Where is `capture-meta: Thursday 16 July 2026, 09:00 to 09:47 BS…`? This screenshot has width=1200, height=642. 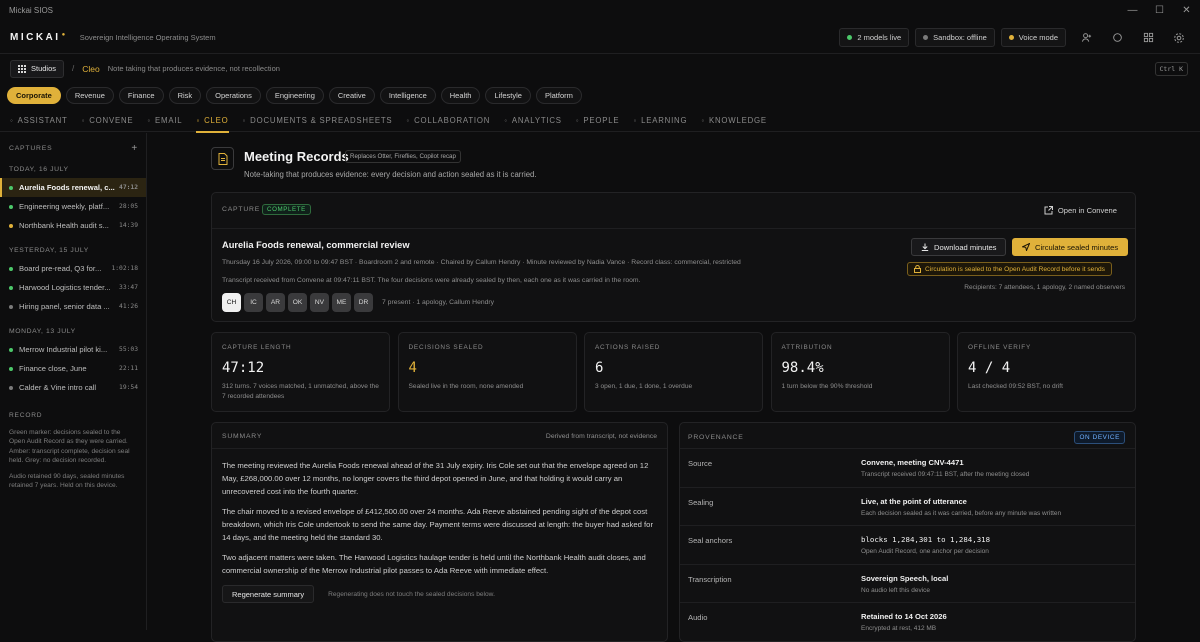 capture-meta: Thursday 16 July 2026, 09:00 to 09:47 BS… is located at coordinates (481, 262).